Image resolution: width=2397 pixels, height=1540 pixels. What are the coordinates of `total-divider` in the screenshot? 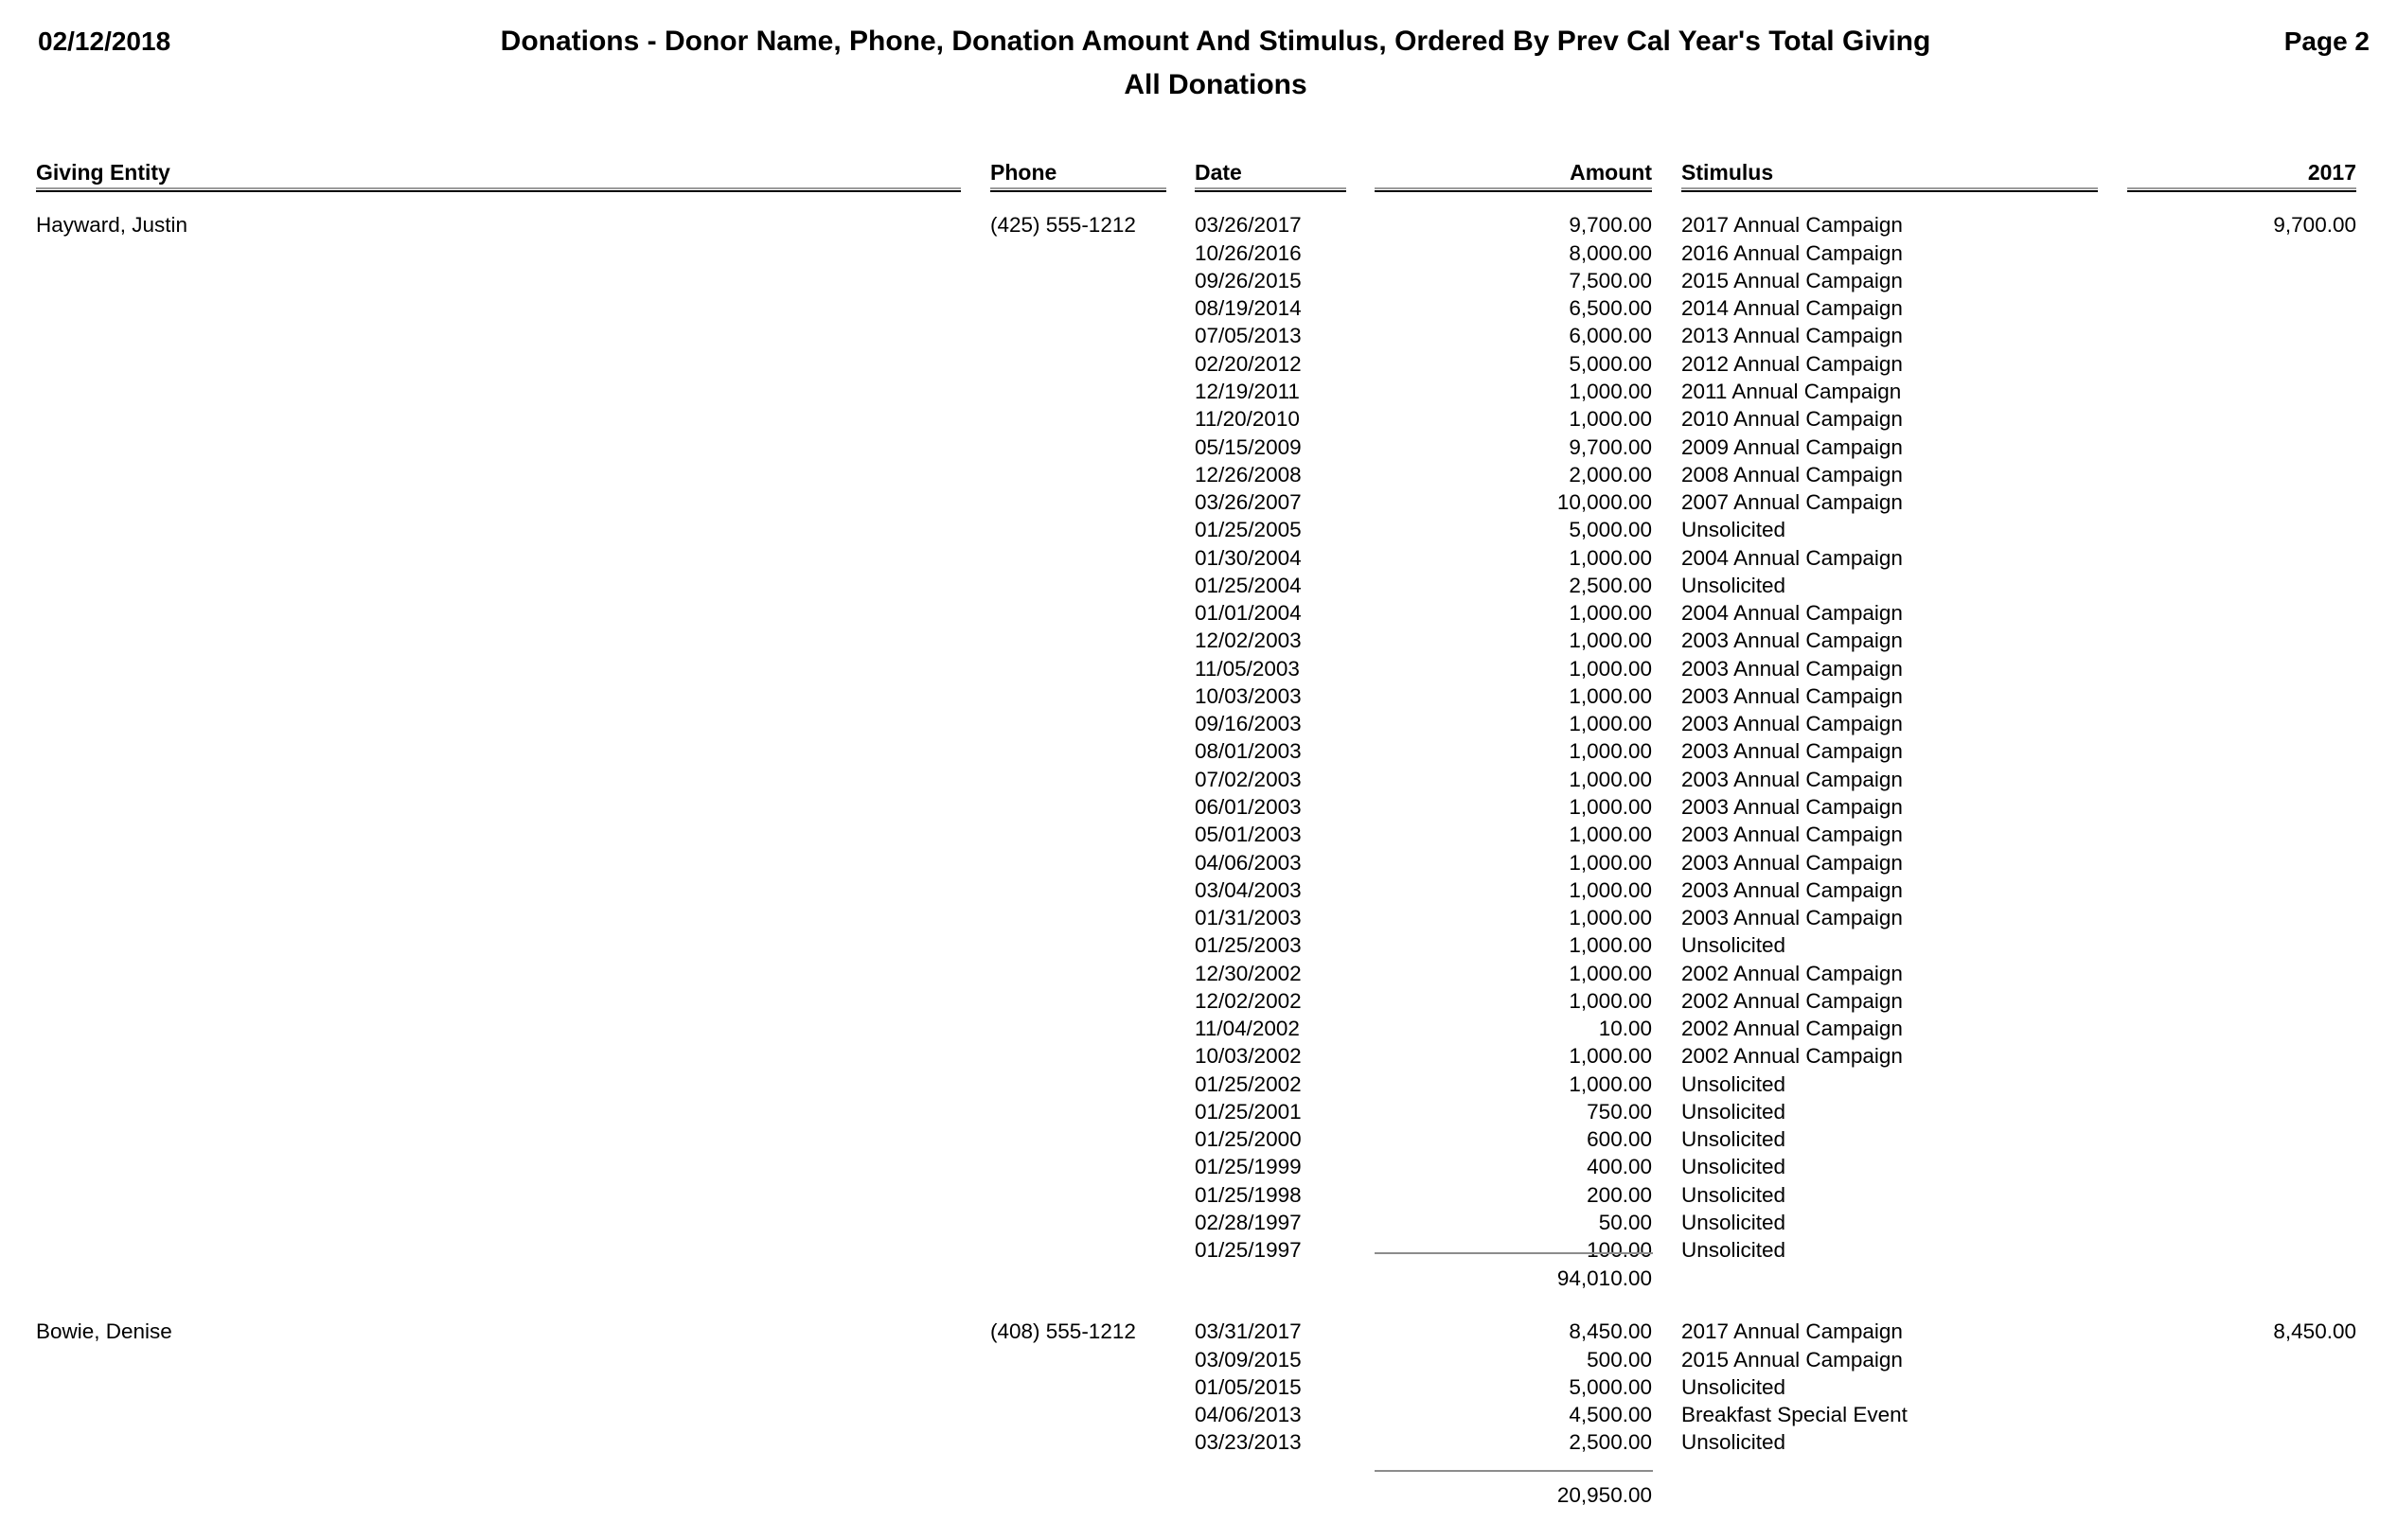 It's located at (1514, 1253).